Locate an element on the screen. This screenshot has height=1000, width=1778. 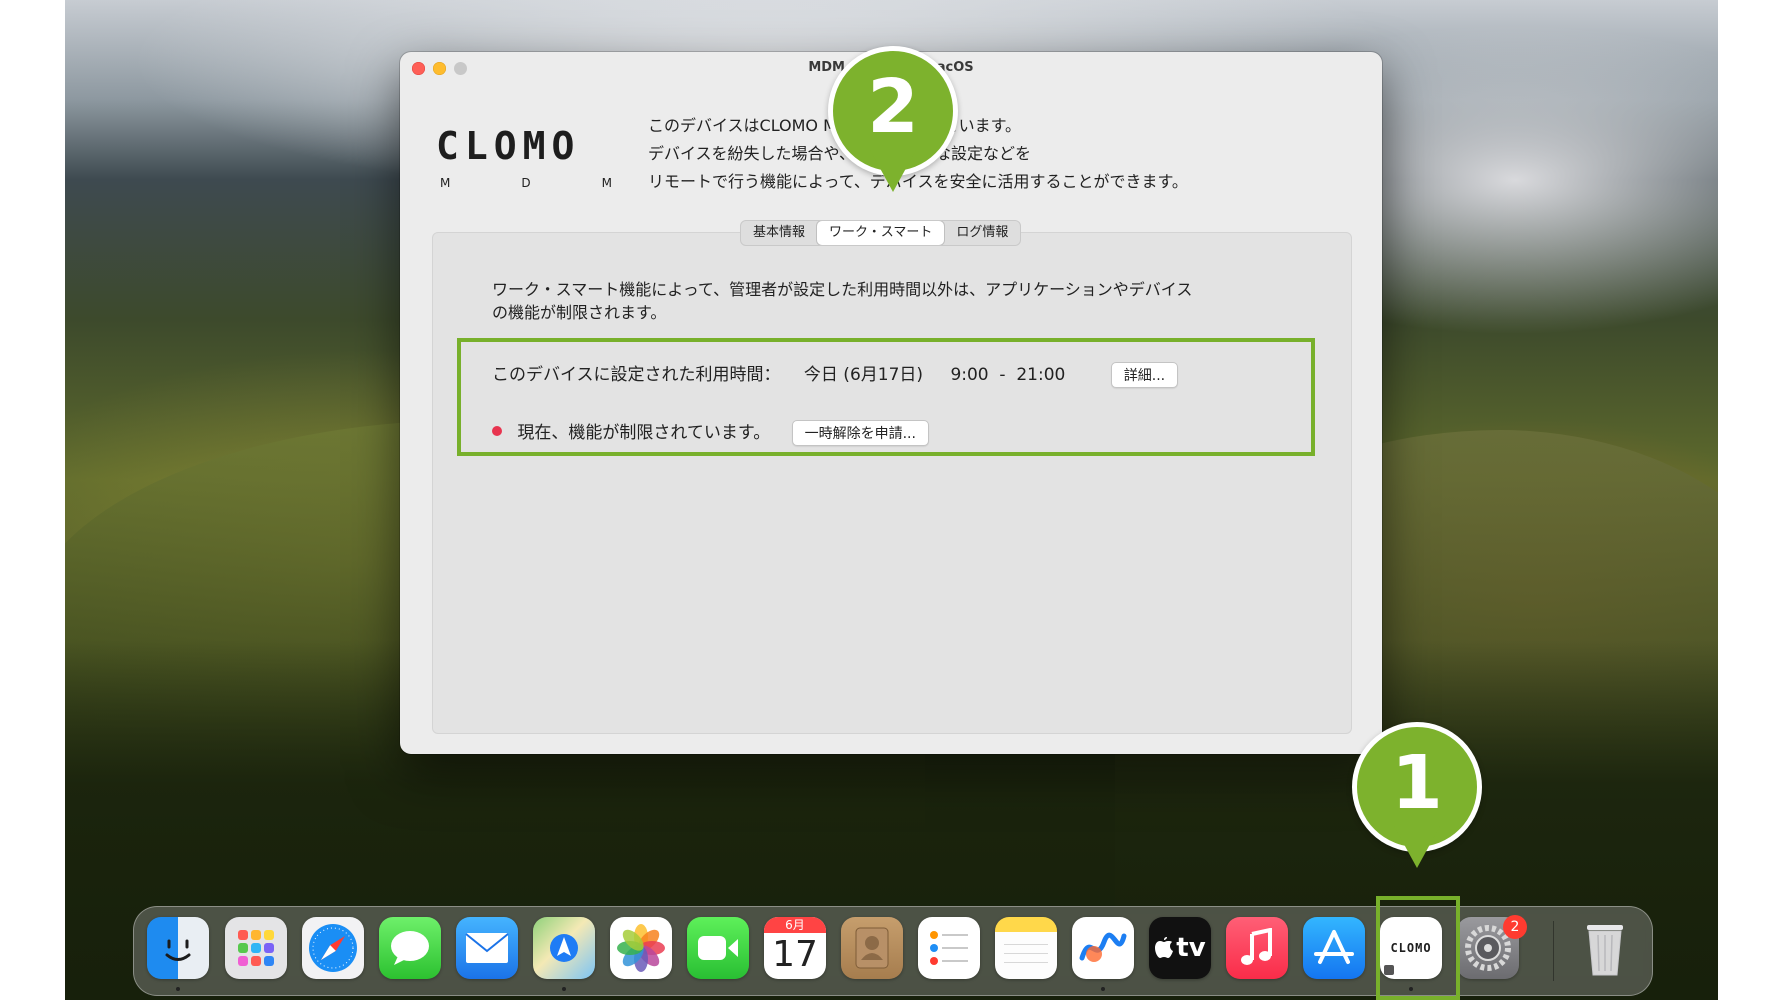
safari-icon is located at coordinates (333, 948).